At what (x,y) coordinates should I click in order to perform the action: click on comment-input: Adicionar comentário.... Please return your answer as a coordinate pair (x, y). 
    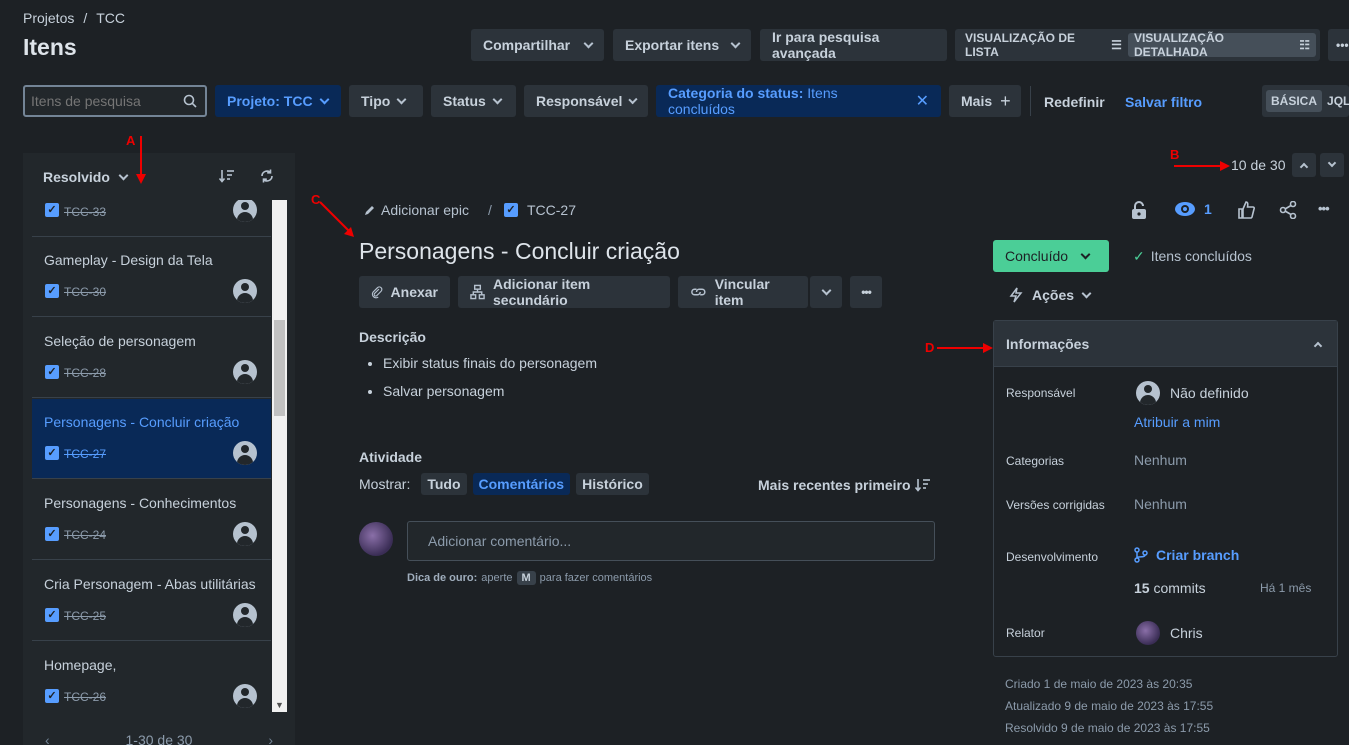
    Looking at the image, I should click on (671, 541).